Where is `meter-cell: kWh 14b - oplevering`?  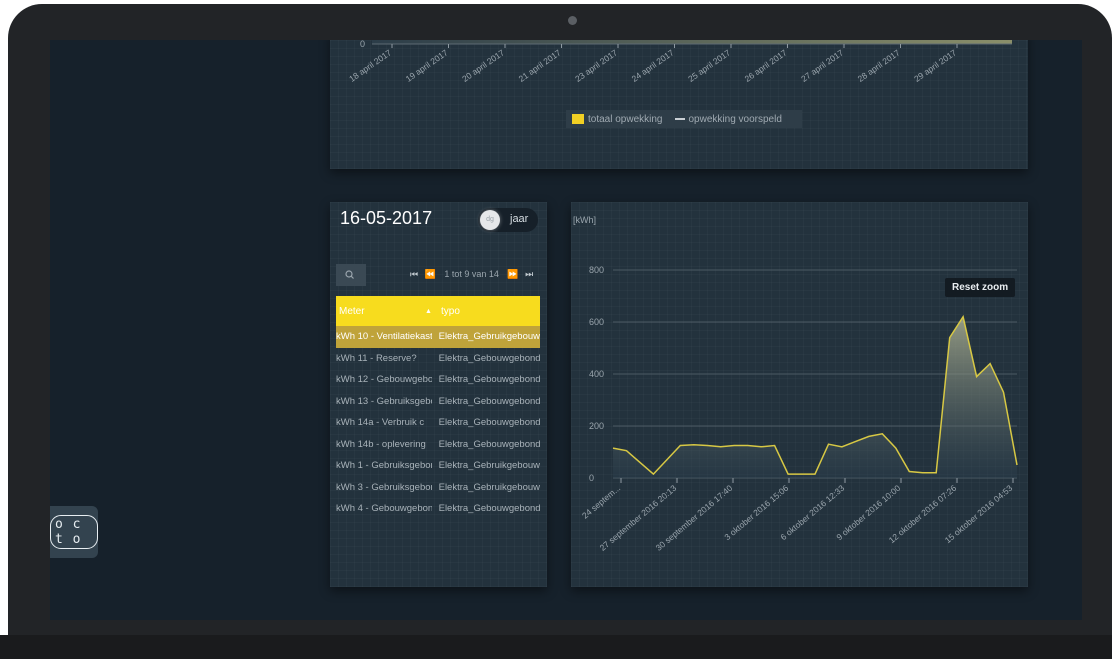
meter-cell: kWh 14b - oplevering is located at coordinates (381, 444).